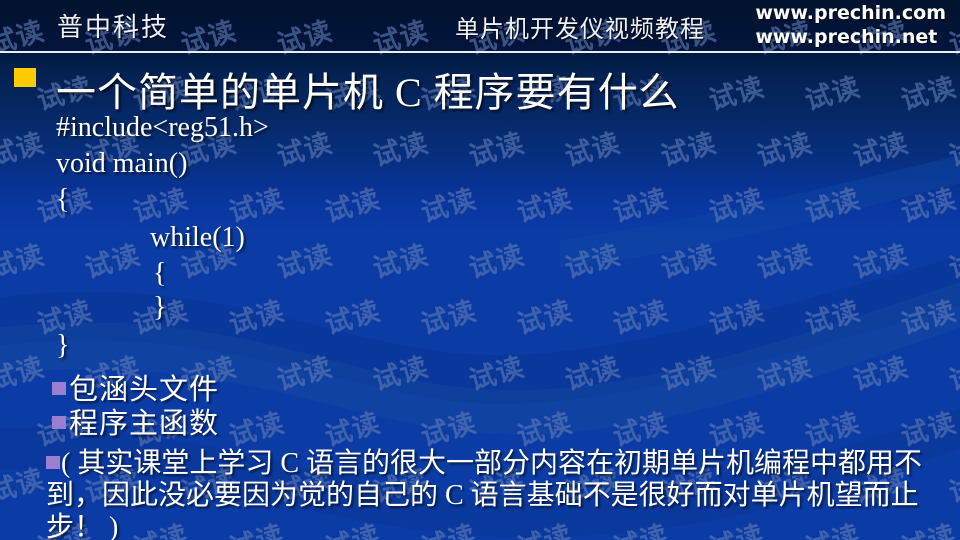 Image resolution: width=960 pixels, height=540 pixels. I want to click on code-line-3: {, so click(63, 199).